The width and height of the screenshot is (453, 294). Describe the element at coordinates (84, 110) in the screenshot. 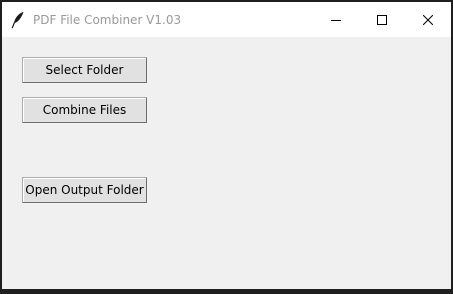

I see `combine-files-button: Combine Files` at that location.